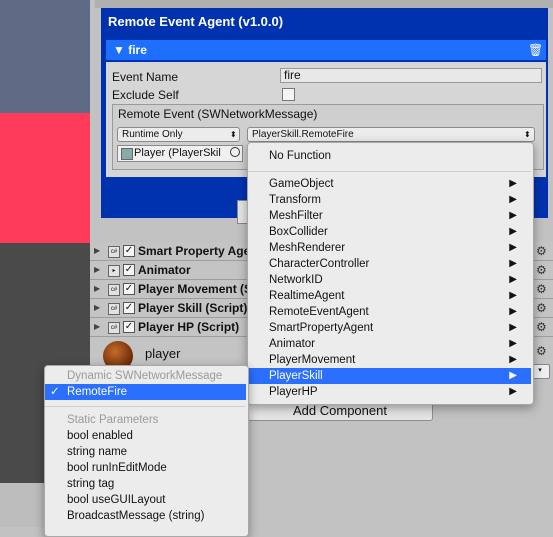  I want to click on menu-item-label: BoxCollider, so click(298, 232).